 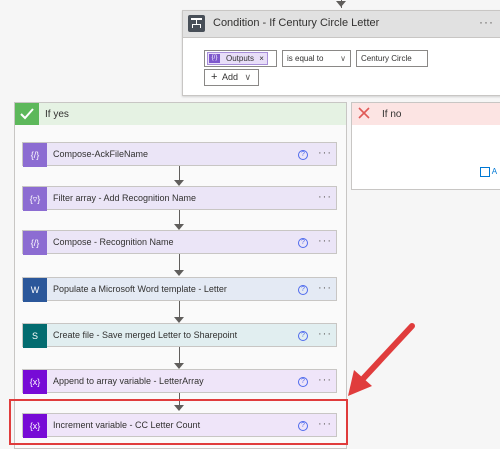 What do you see at coordinates (381, 359) in the screenshot?
I see `annotation-arrow` at bounding box center [381, 359].